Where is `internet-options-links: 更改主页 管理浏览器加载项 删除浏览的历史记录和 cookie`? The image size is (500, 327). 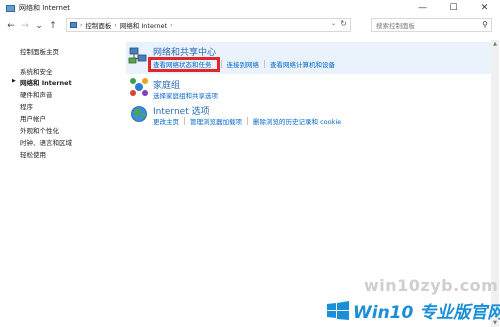
internet-options-links: 更改主页 管理浏览器加载项 删除浏览的历史记录和 cookie is located at coordinates (247, 121).